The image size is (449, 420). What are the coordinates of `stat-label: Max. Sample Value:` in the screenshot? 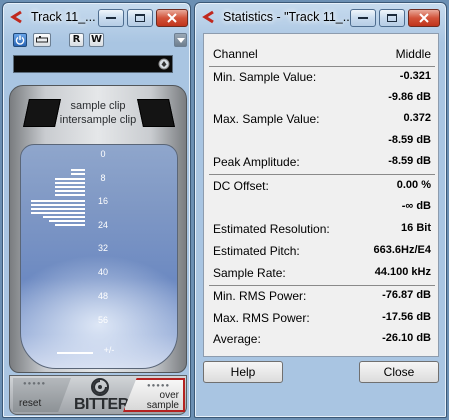 It's located at (266, 119).